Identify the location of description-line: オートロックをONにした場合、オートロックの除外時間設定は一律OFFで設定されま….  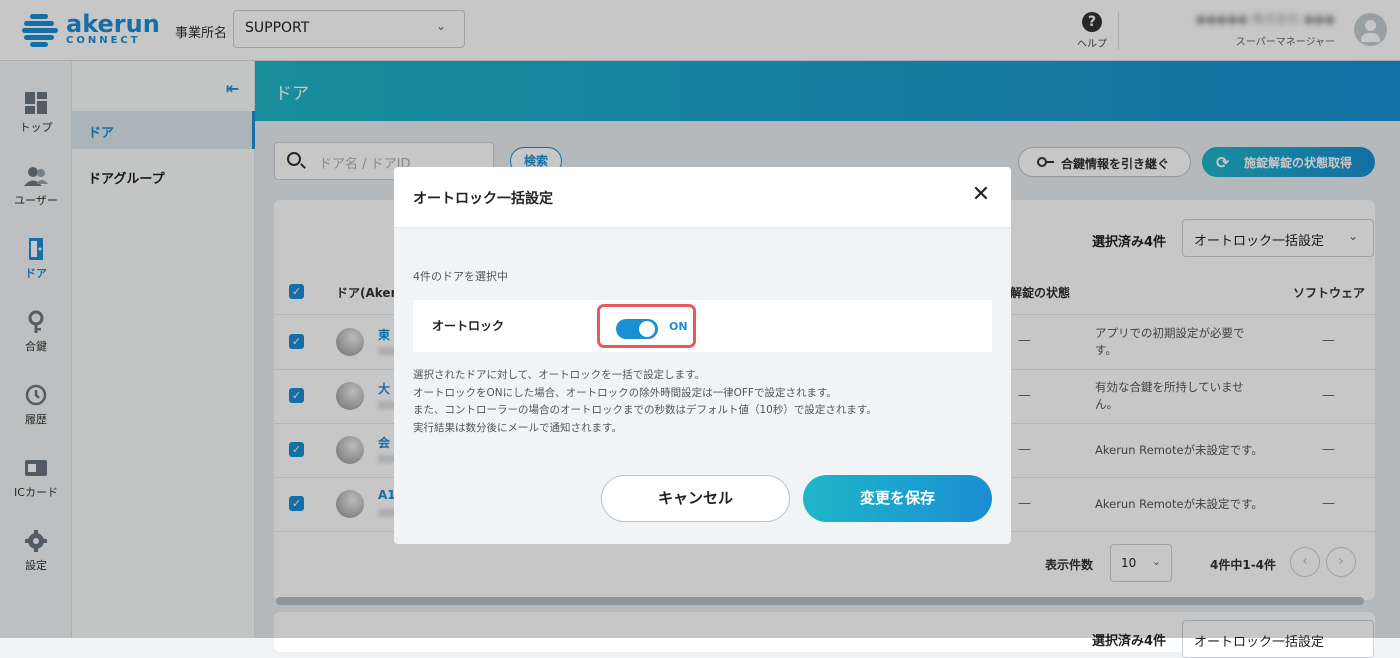
(625, 392).